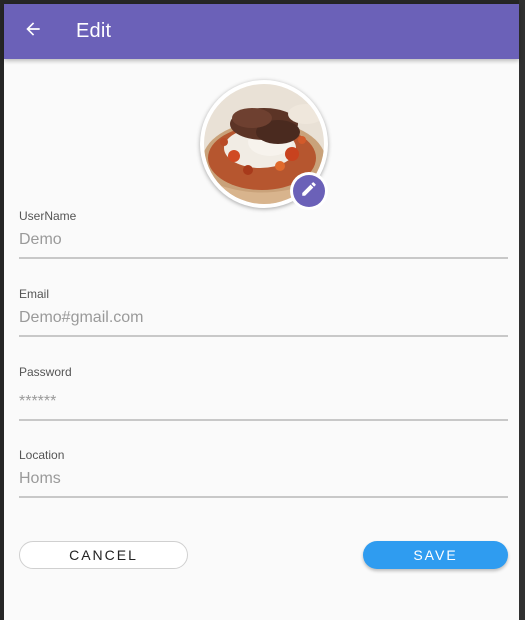  I want to click on arrow-left-icon, so click(33, 31).